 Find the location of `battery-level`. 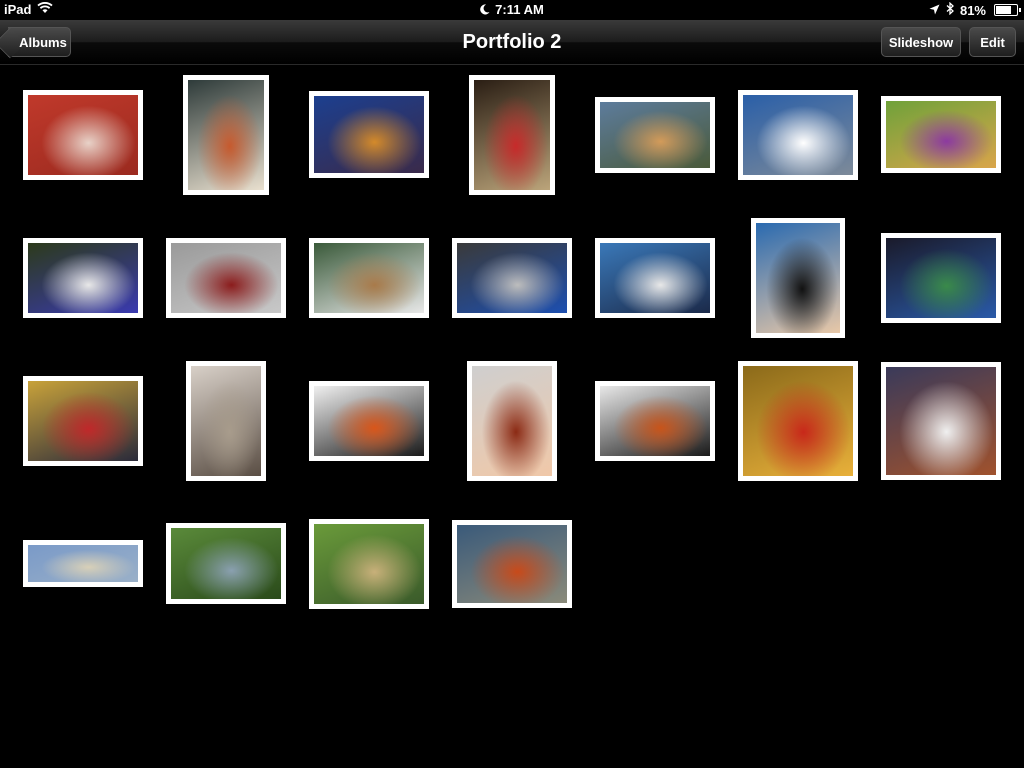

battery-level is located at coordinates (1003, 10).